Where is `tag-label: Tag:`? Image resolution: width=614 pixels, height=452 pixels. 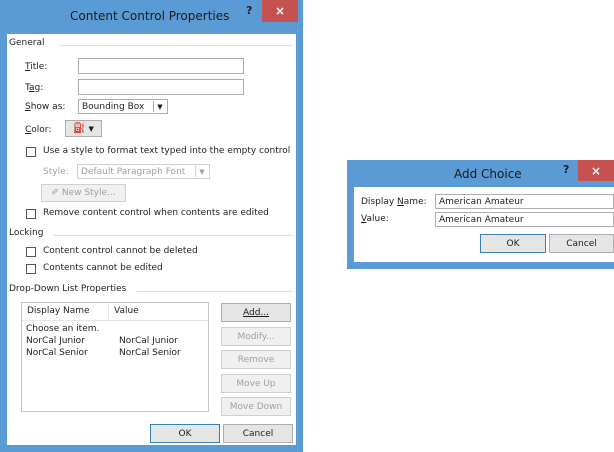
tag-label: Tag: is located at coordinates (34, 88).